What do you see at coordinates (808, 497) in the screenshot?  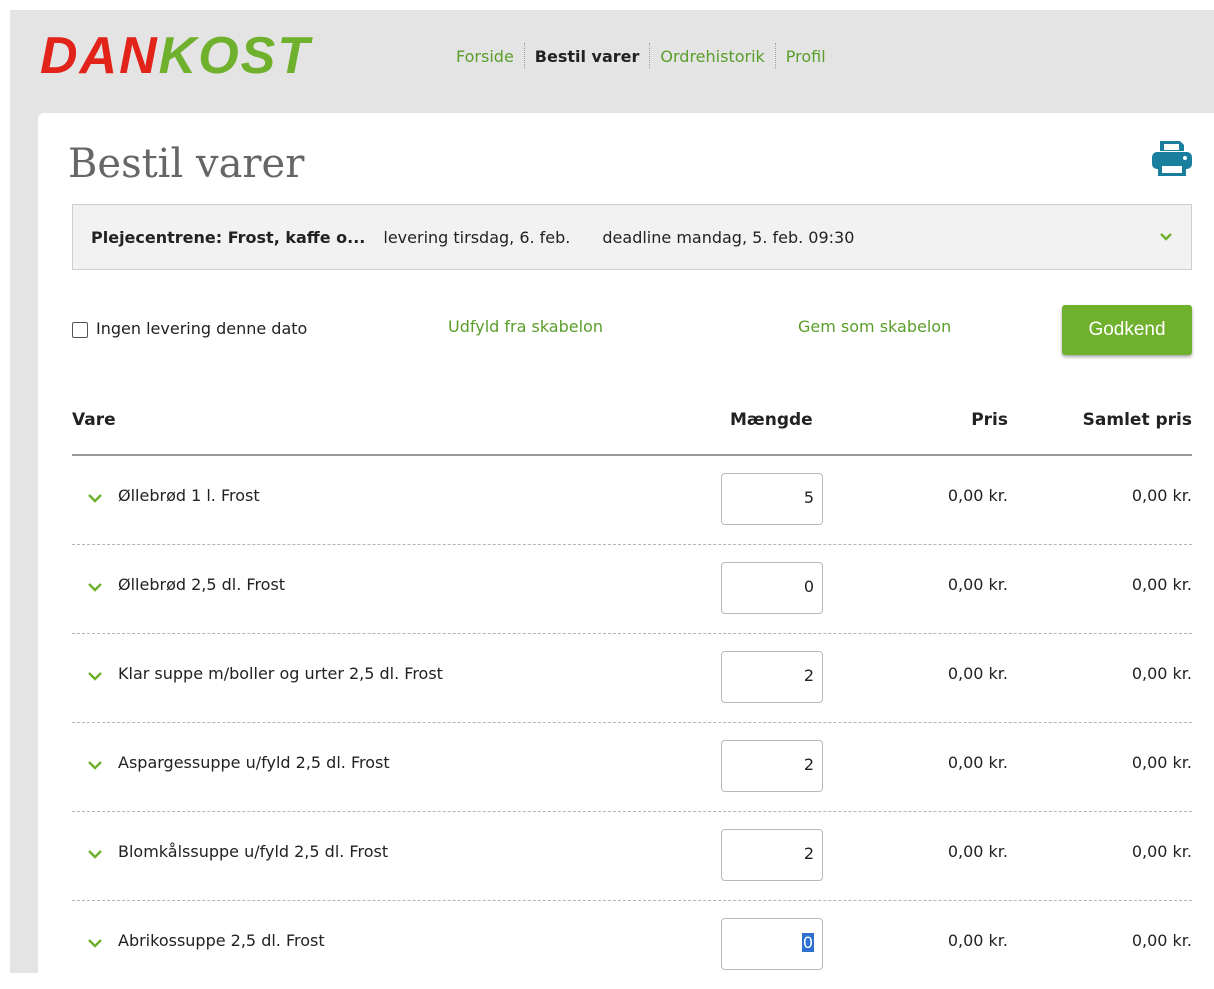 I see `quantity-value: 5` at bounding box center [808, 497].